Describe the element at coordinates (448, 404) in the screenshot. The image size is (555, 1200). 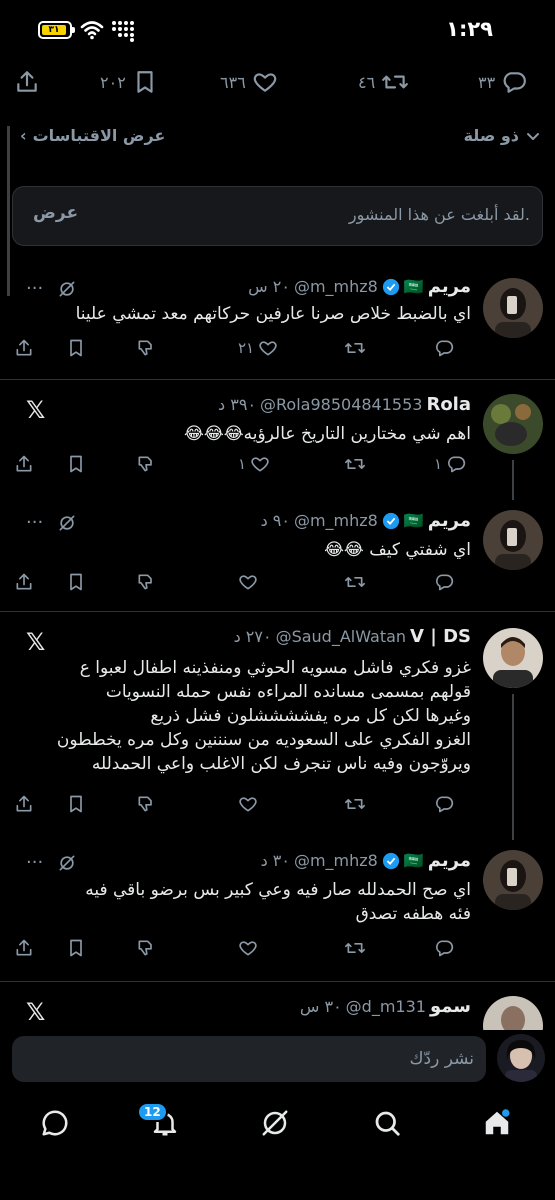
I see `display-name: Rola` at that location.